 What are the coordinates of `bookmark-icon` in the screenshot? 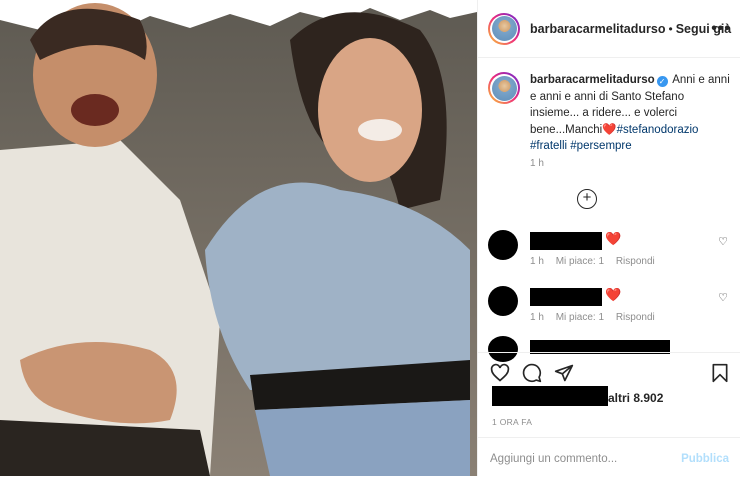 It's located at (720, 373).